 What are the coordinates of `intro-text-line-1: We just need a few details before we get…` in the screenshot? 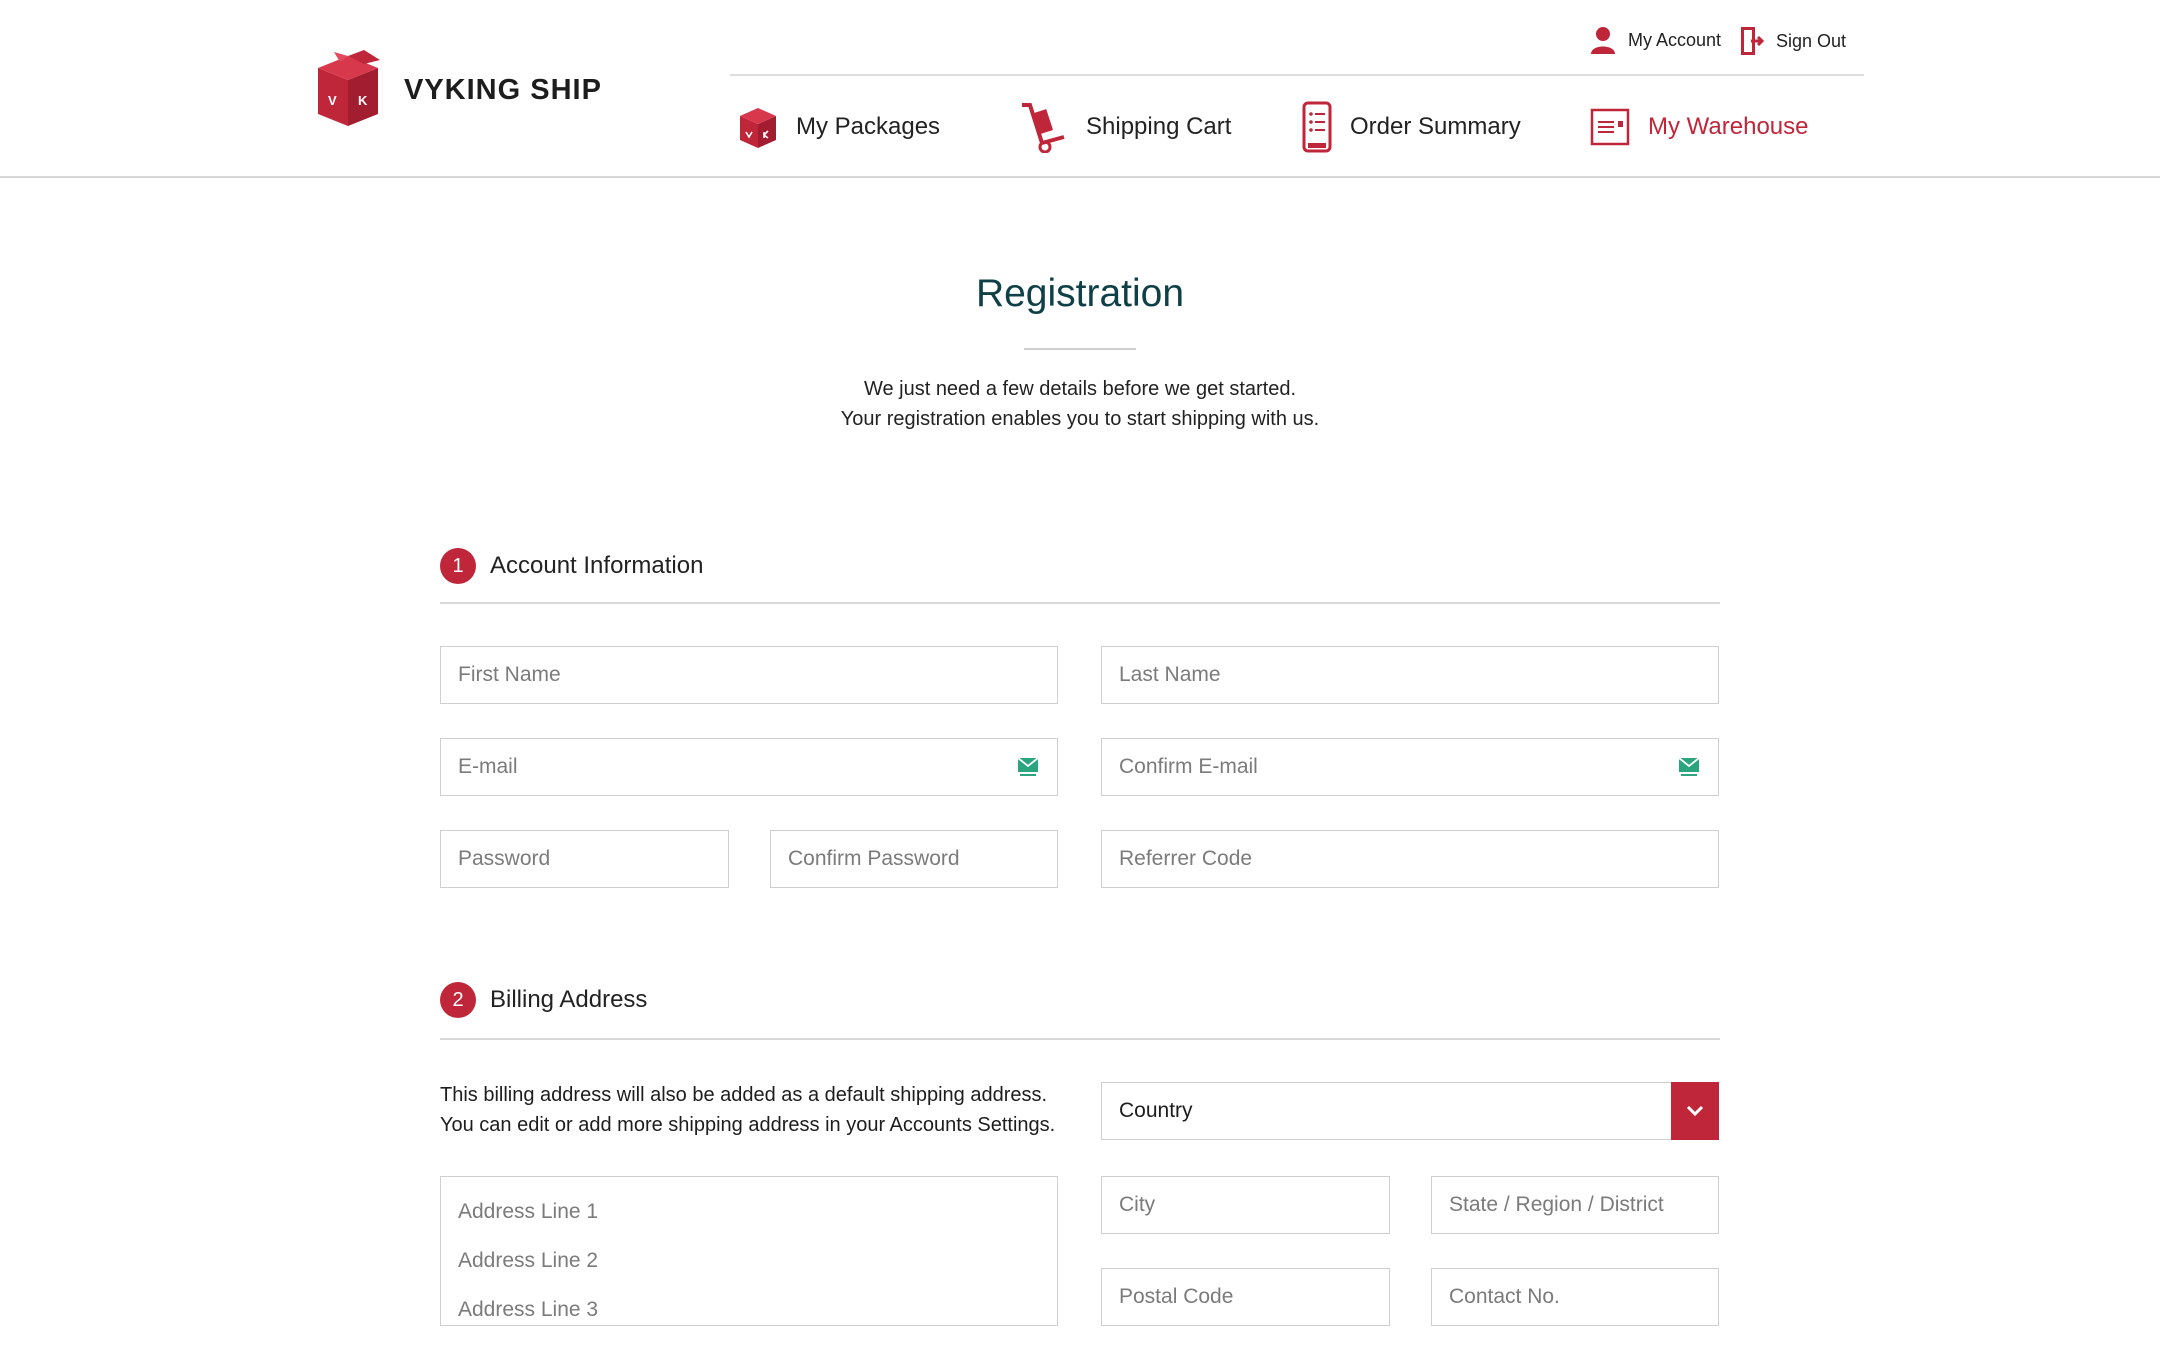 It's located at (1080, 389).